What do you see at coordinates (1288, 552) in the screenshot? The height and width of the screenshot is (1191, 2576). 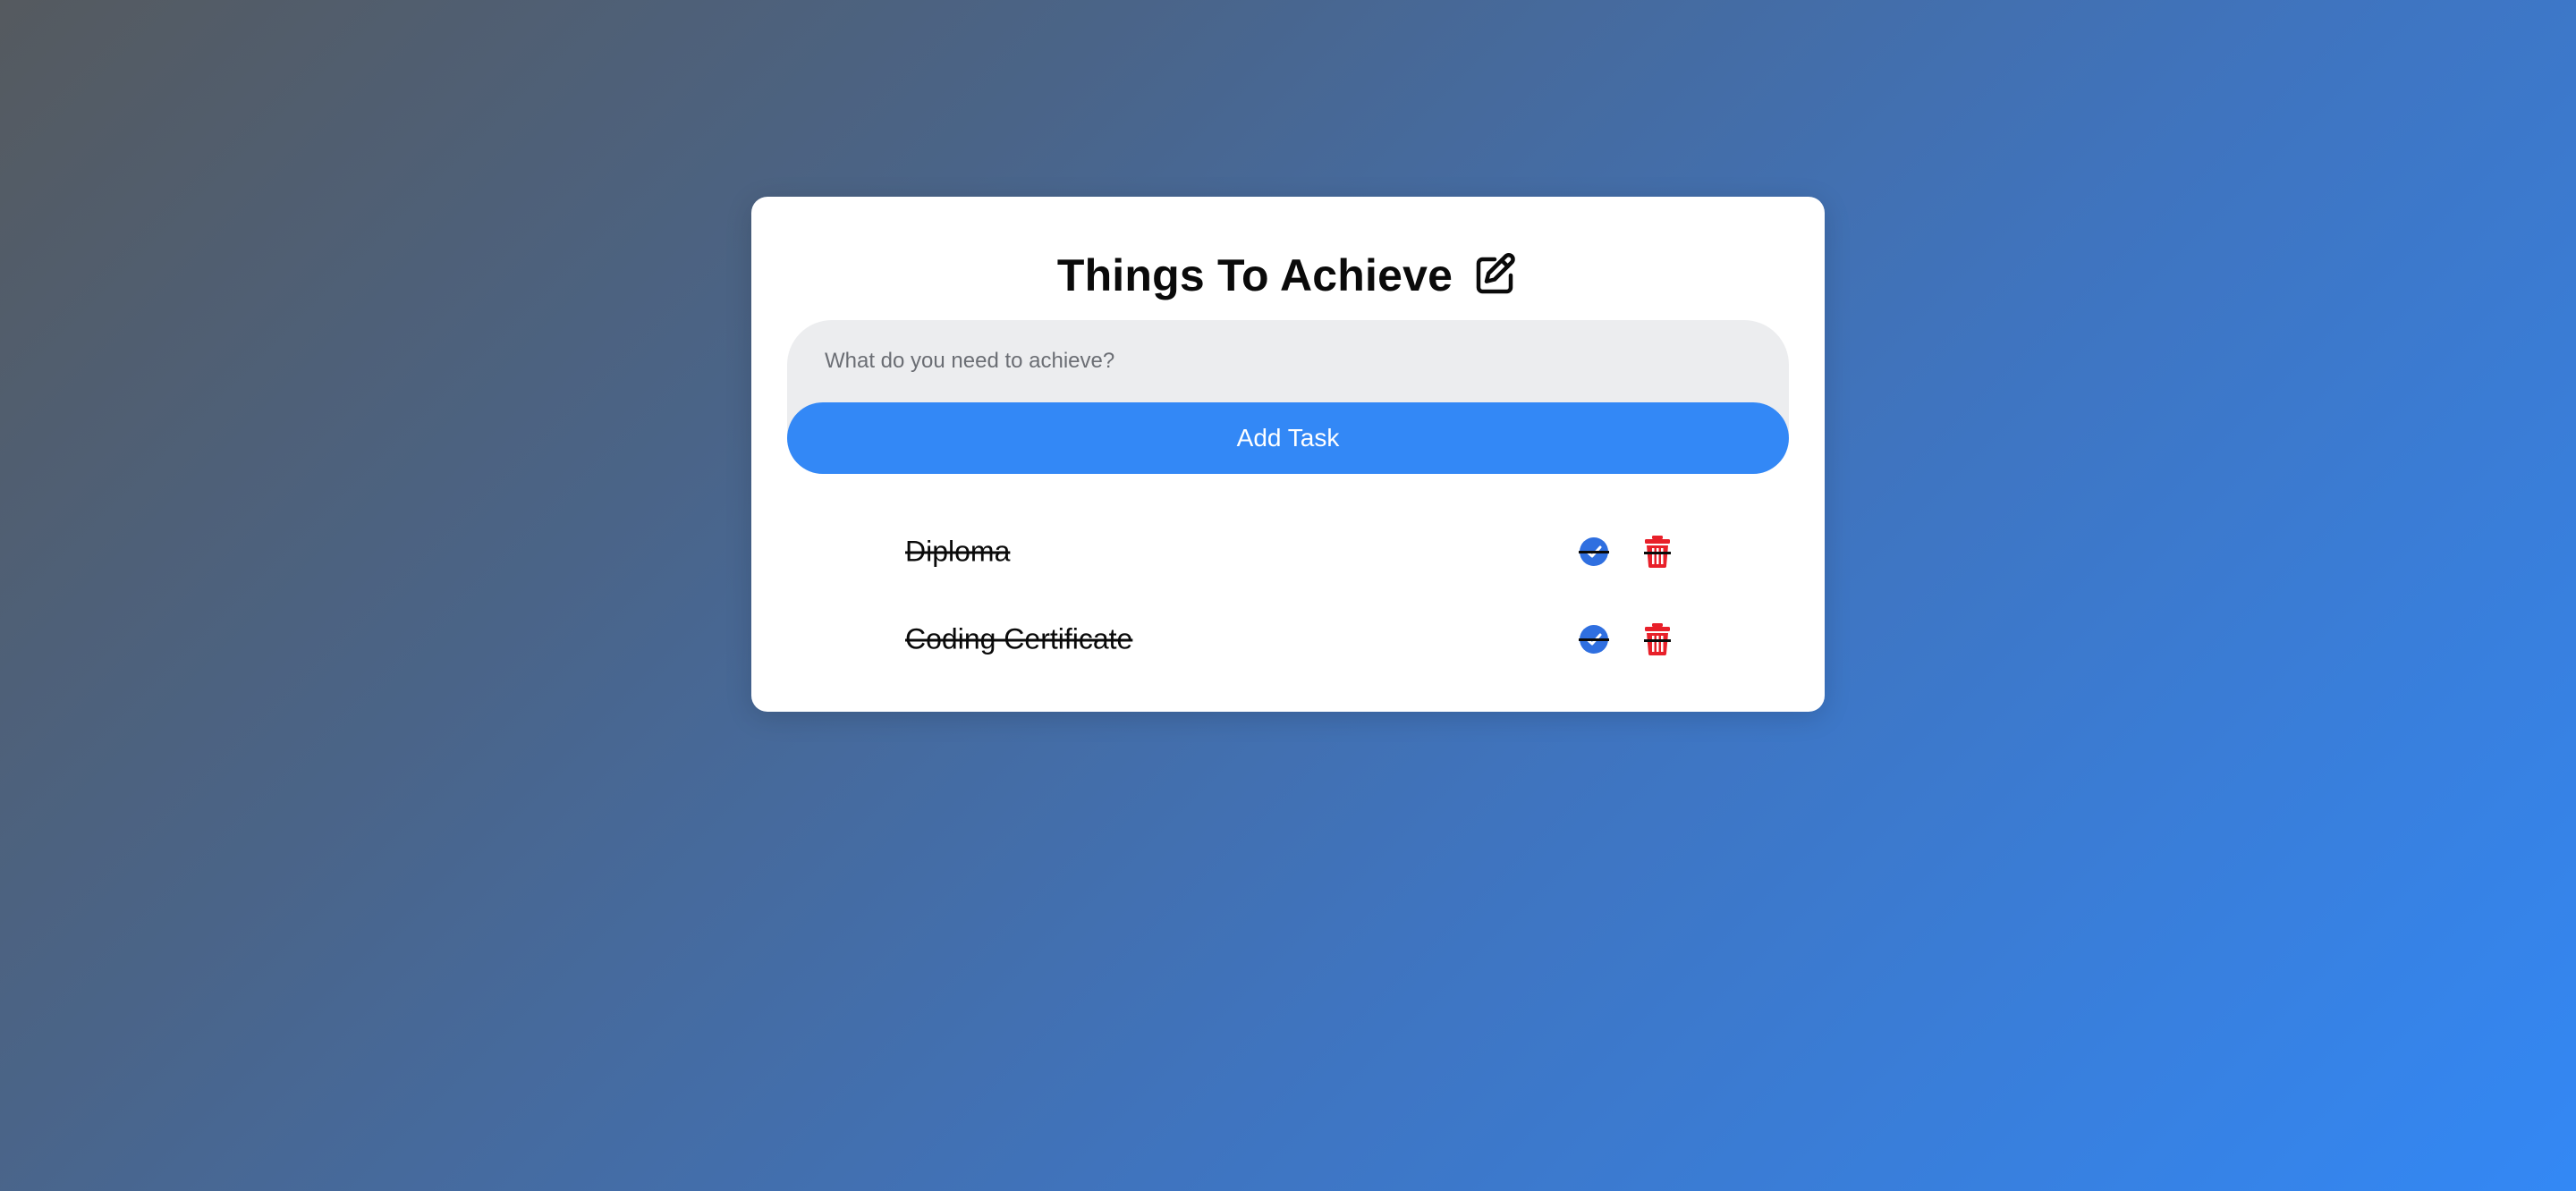 I see `list-item: Diploma` at bounding box center [1288, 552].